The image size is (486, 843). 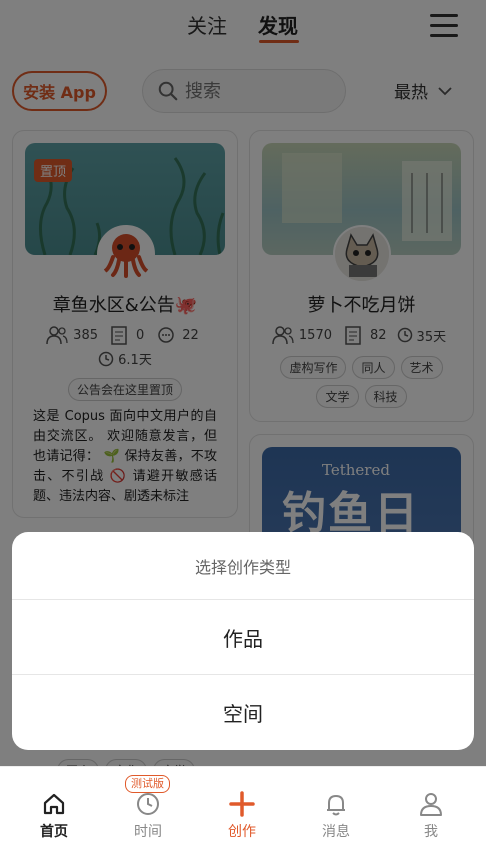 I want to click on home-icon, so click(x=54, y=804).